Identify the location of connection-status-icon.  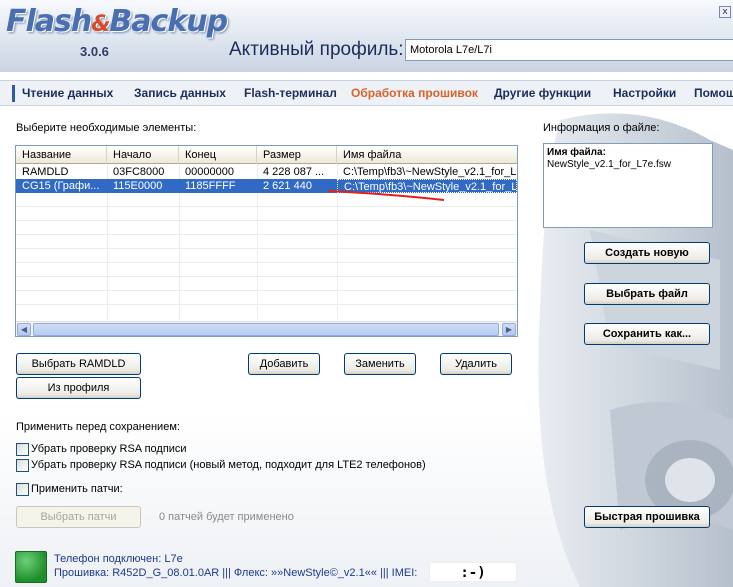
(31, 567).